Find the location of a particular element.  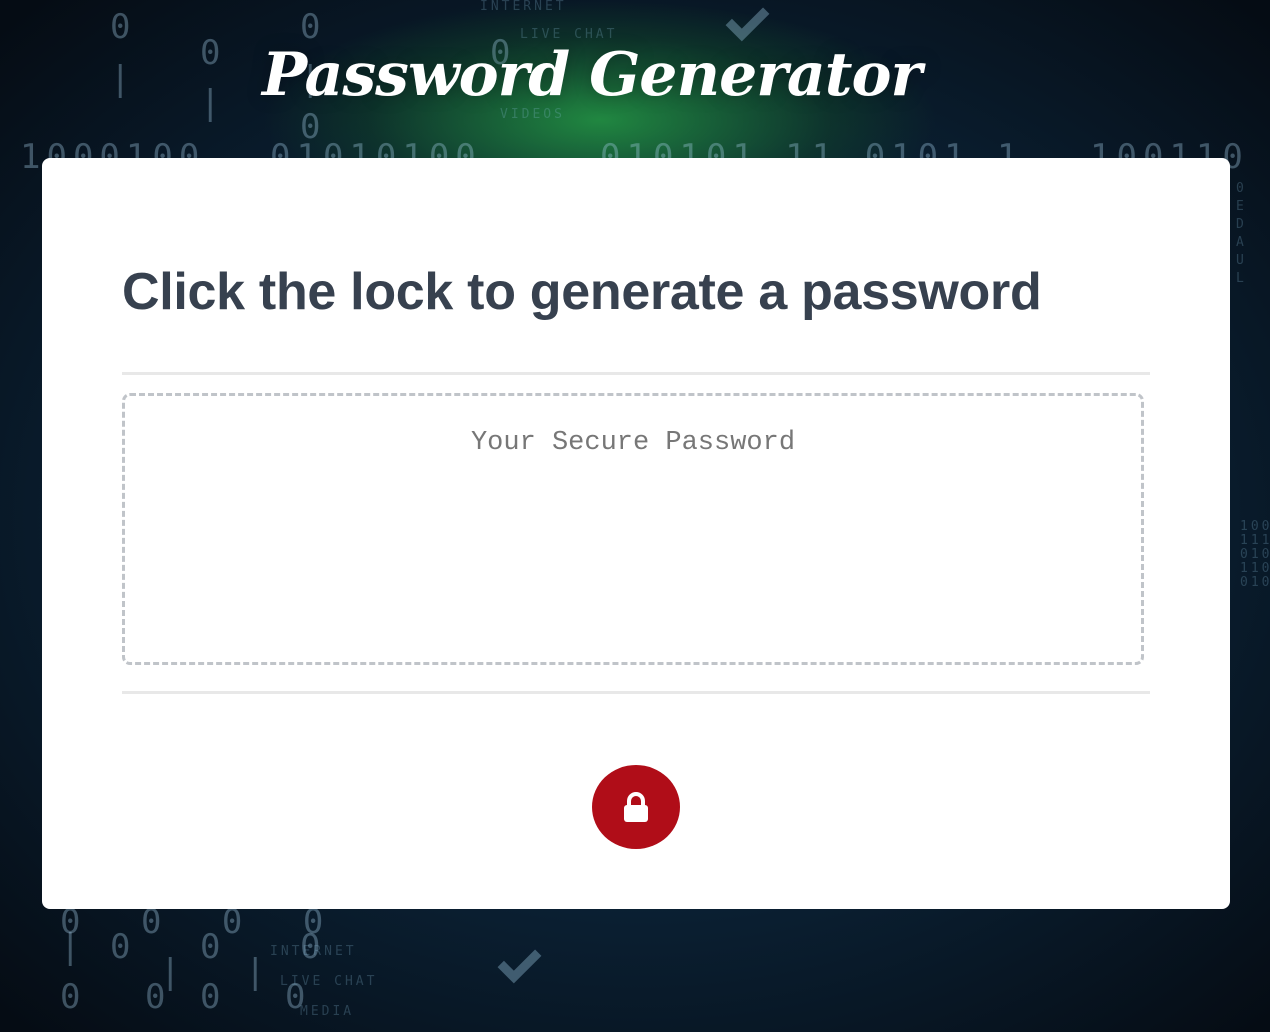

card-footer-divider is located at coordinates (636, 692).